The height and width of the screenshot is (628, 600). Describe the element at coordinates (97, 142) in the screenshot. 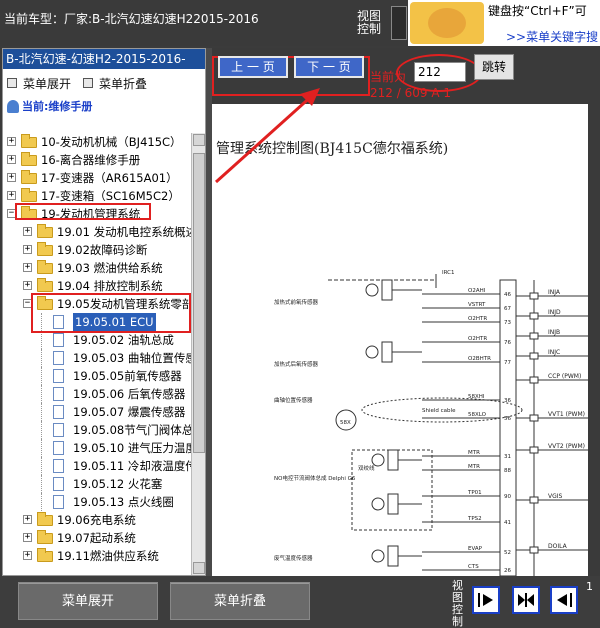

I see `tree-folder-item: +10-发动机机械（BJ415C）` at that location.